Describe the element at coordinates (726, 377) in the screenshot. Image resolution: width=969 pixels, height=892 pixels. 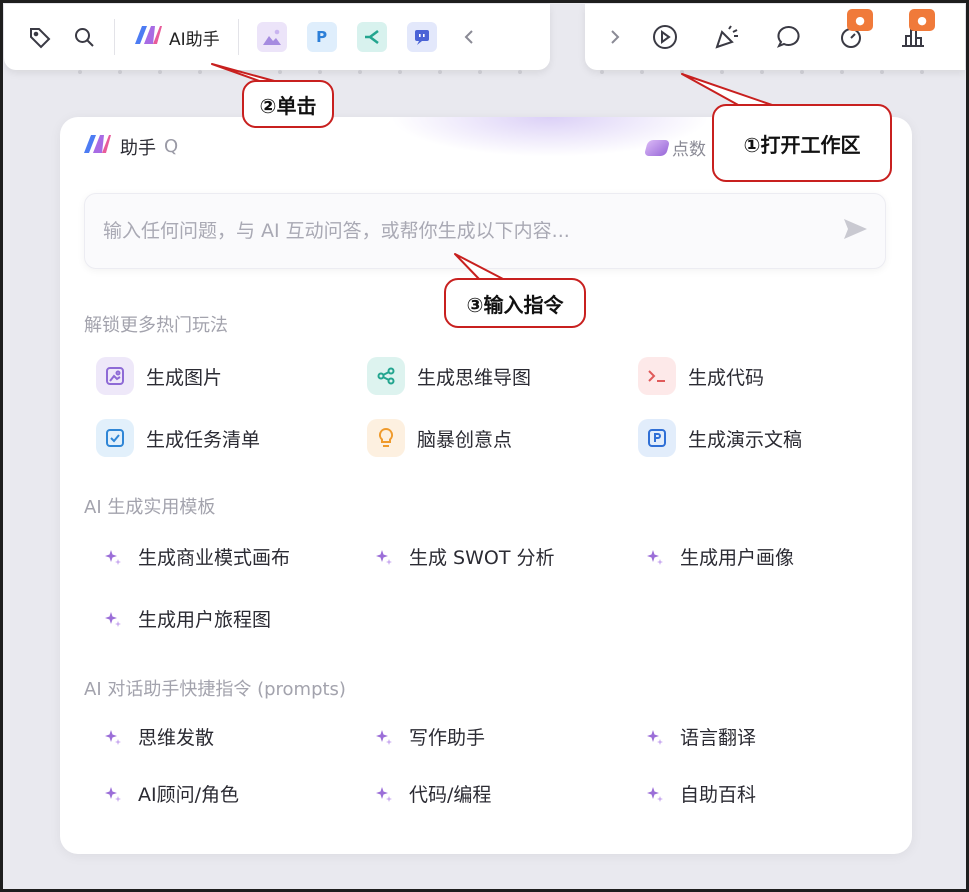
I see `item-label: 生成代码` at that location.